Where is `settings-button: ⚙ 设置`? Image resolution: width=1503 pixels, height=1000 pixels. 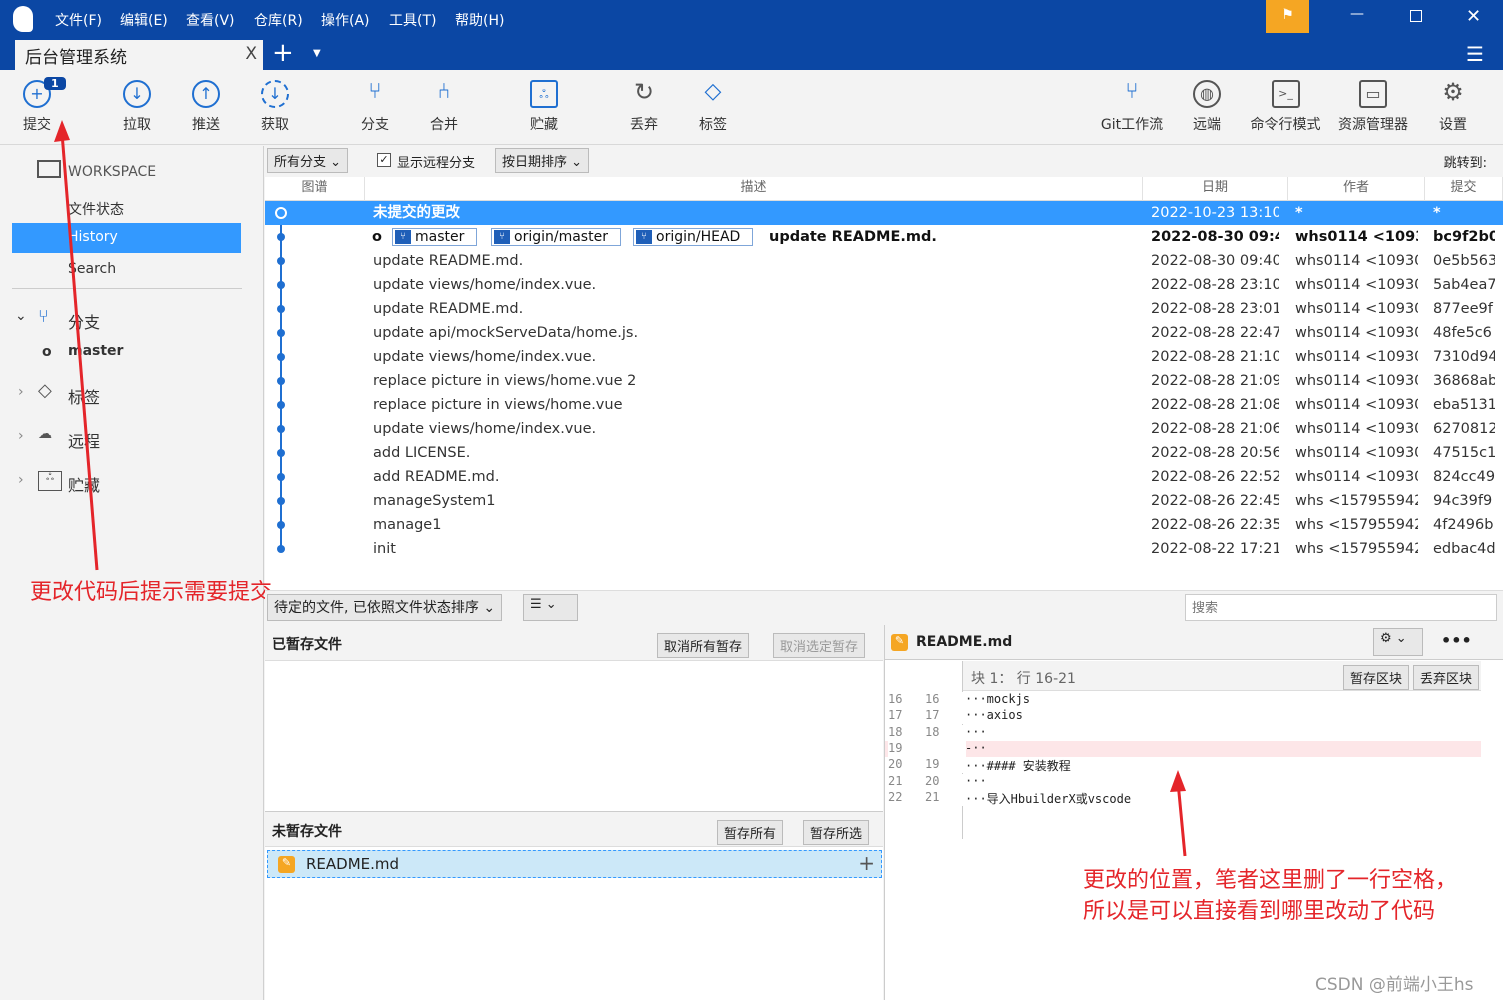 settings-button: ⚙ 设置 is located at coordinates (1453, 107).